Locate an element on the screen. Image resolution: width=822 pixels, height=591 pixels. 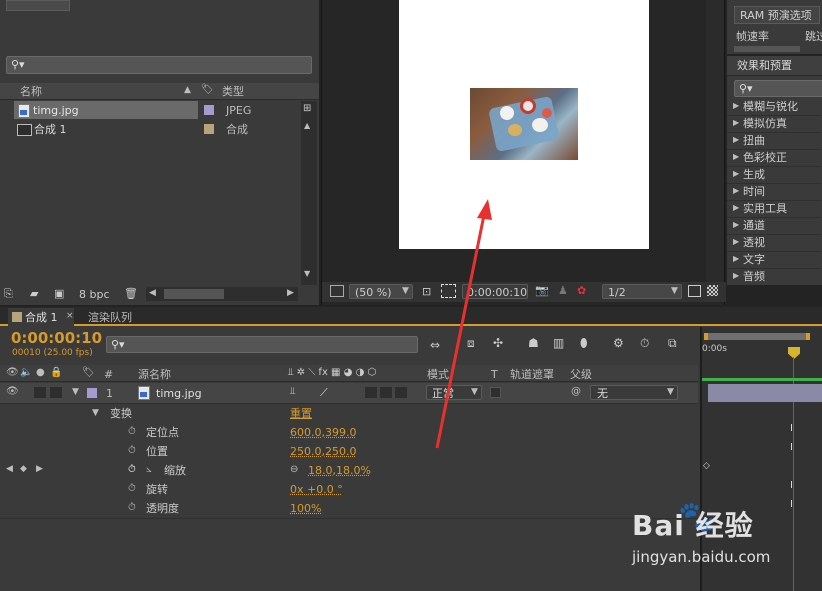
watermark-brand: Bai 经验 is located at coordinates (693, 525).